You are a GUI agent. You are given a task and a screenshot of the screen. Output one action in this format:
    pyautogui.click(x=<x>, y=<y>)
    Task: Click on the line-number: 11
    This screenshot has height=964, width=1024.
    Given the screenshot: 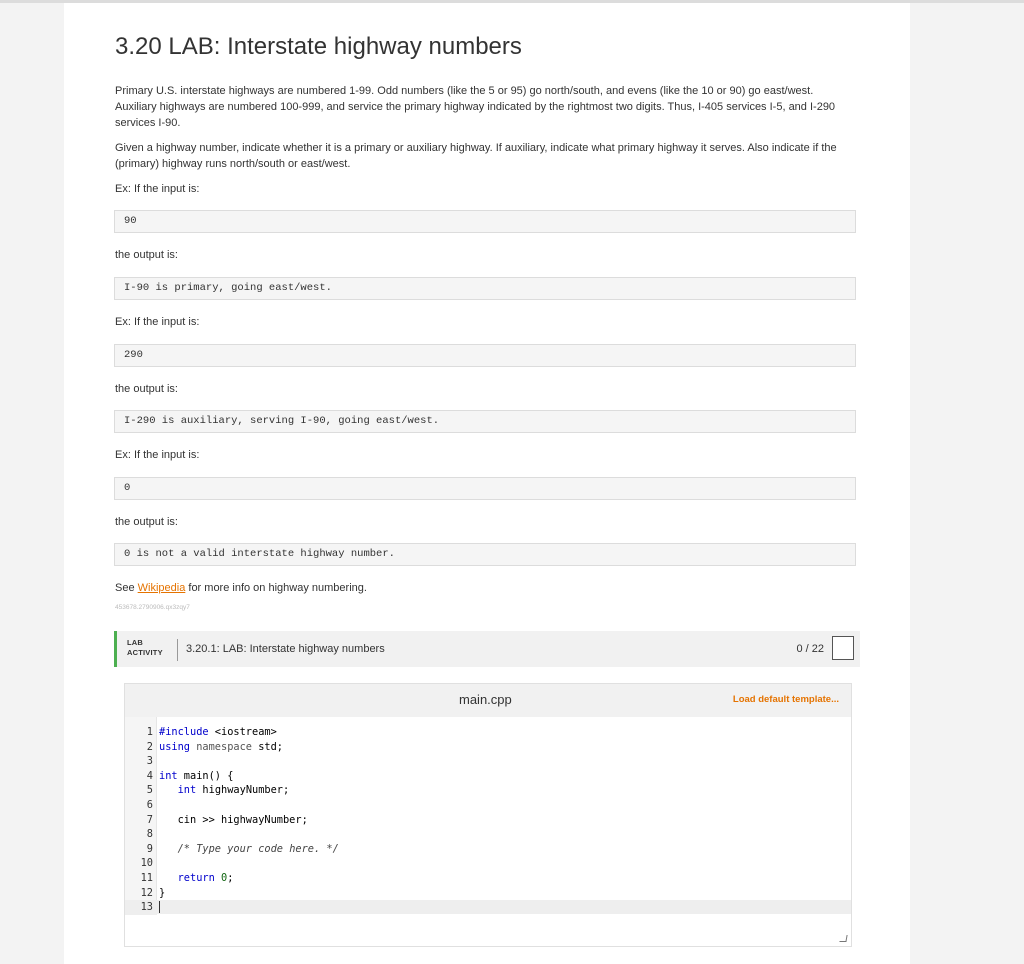 What is the action you would take?
    pyautogui.click(x=146, y=877)
    